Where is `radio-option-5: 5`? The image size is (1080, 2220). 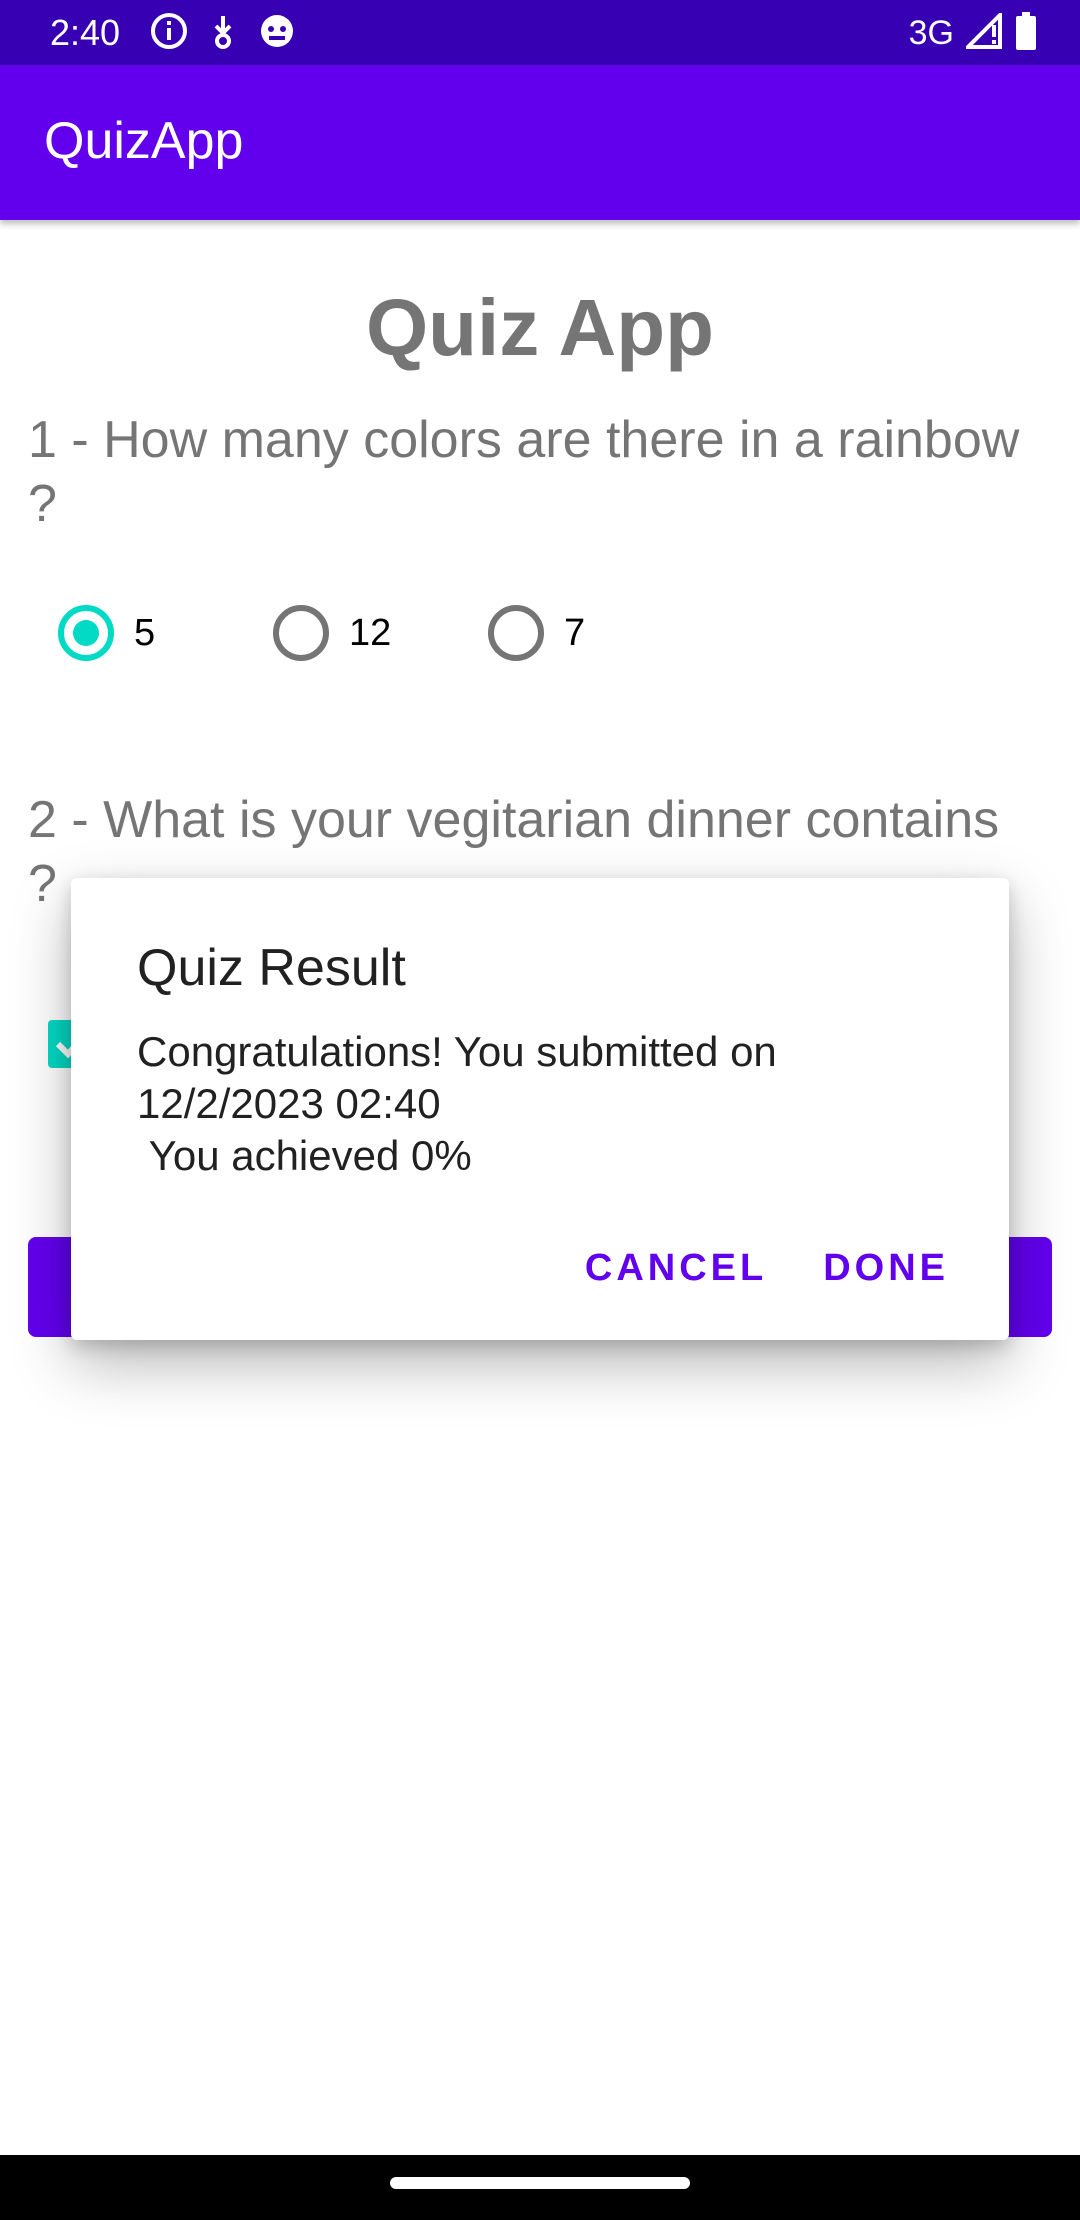
radio-option-5: 5 is located at coordinates (106, 633).